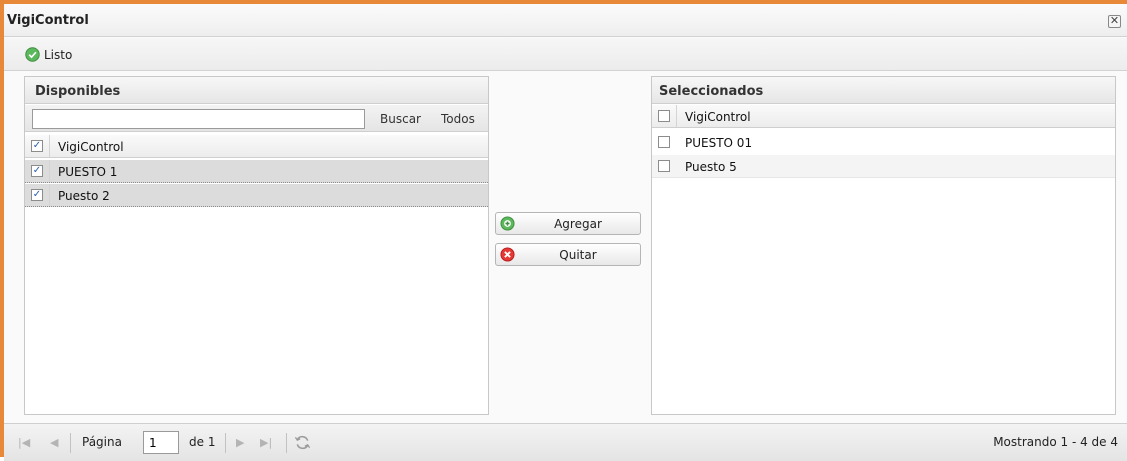 The height and width of the screenshot is (461, 1127). Describe the element at coordinates (400, 119) in the screenshot. I see `search-button: Buscar` at that location.